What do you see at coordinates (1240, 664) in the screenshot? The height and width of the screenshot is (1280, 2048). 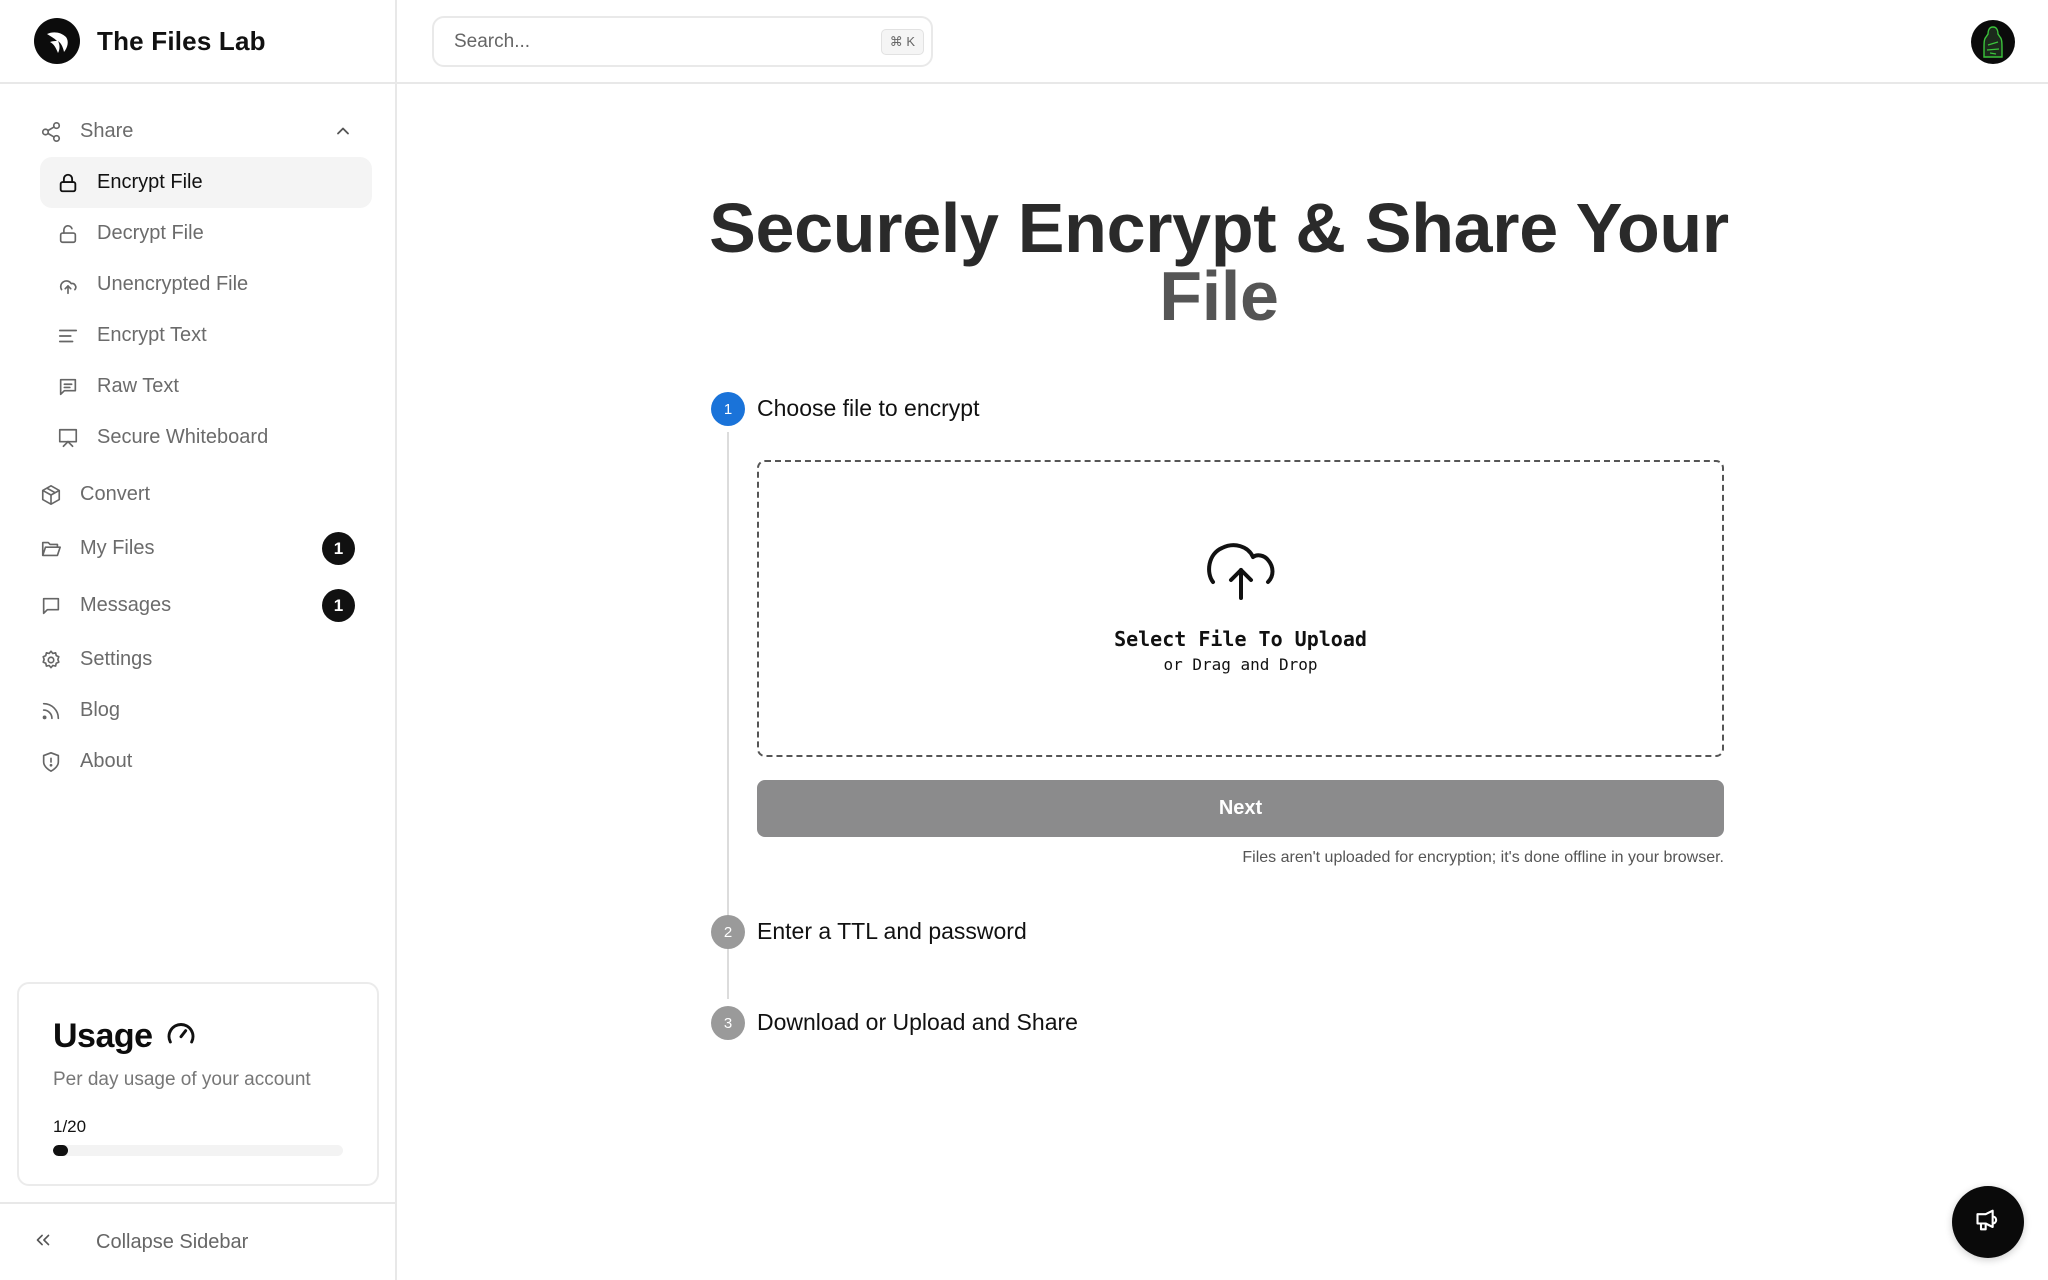 I see `dropzone-subtitle: or Drag and Drop` at bounding box center [1240, 664].